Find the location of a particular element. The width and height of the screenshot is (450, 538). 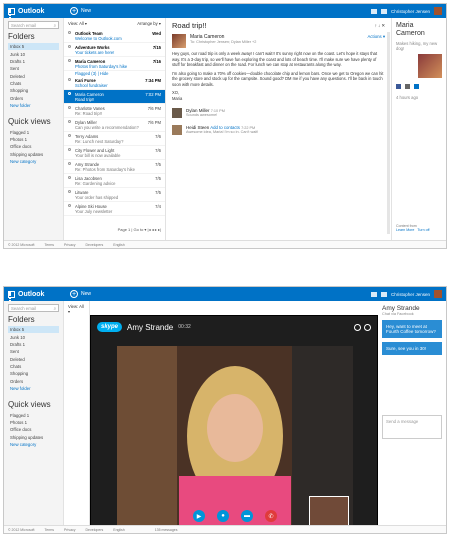

reply-item: Dylan Miller 7:10 PM Sounds awesome! is located at coordinates (278, 113).